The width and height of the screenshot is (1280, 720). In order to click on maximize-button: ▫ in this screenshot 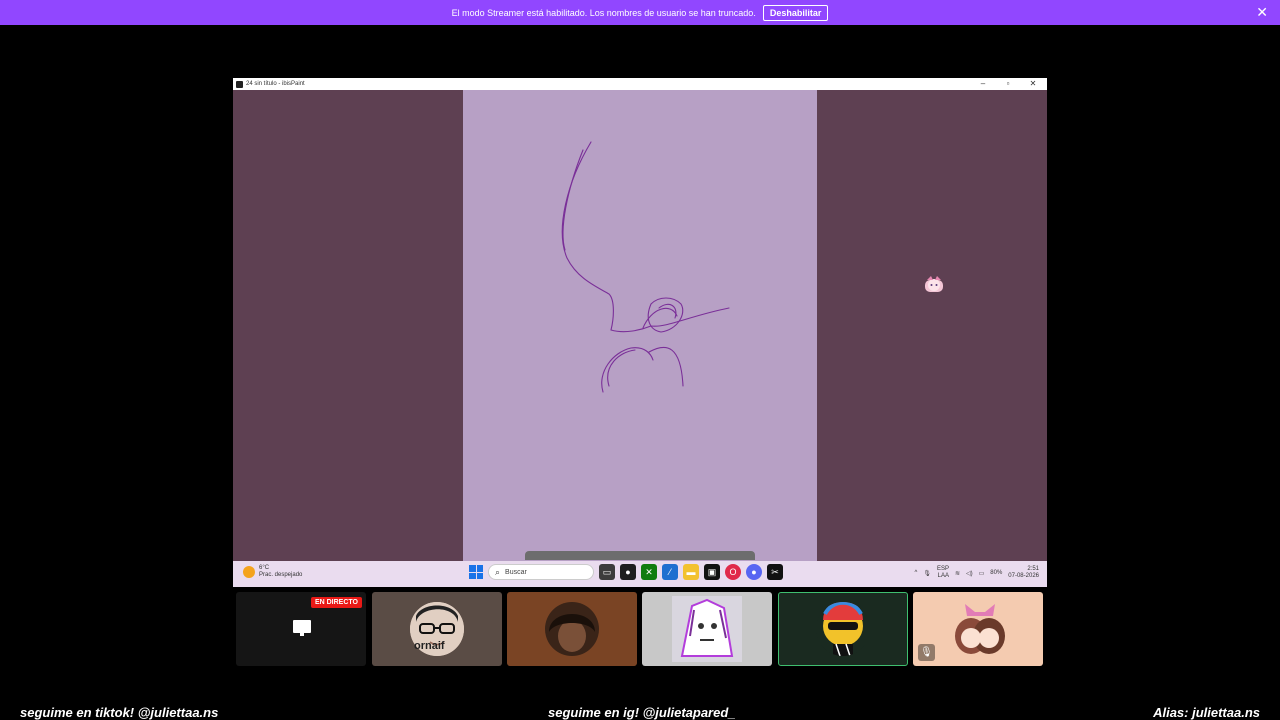, I will do `click(1008, 84)`.